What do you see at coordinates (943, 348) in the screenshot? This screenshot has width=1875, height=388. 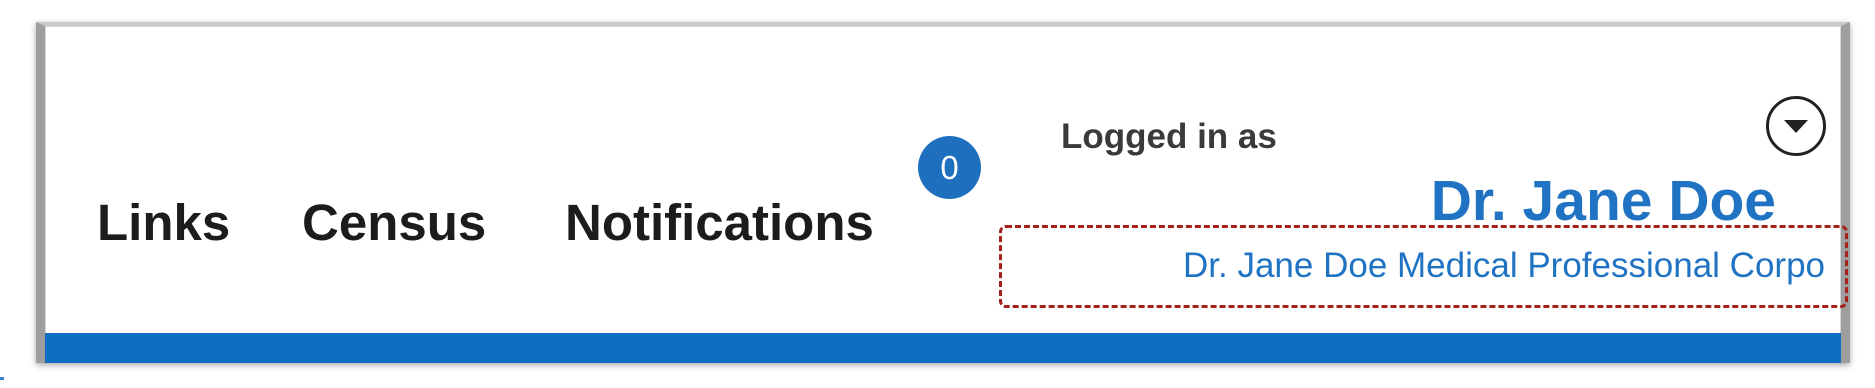 I see `header-accent-bar` at bounding box center [943, 348].